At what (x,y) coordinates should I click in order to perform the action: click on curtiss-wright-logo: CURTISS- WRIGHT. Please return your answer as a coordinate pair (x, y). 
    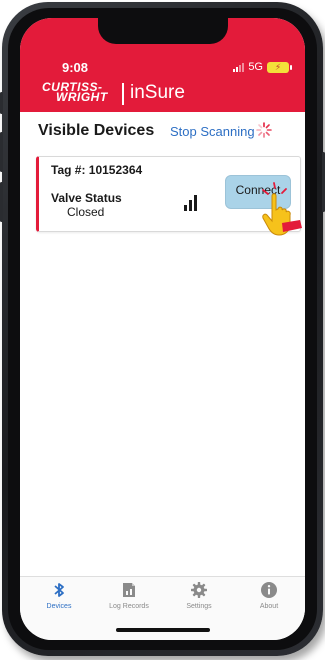
    Looking at the image, I should click on (75, 92).